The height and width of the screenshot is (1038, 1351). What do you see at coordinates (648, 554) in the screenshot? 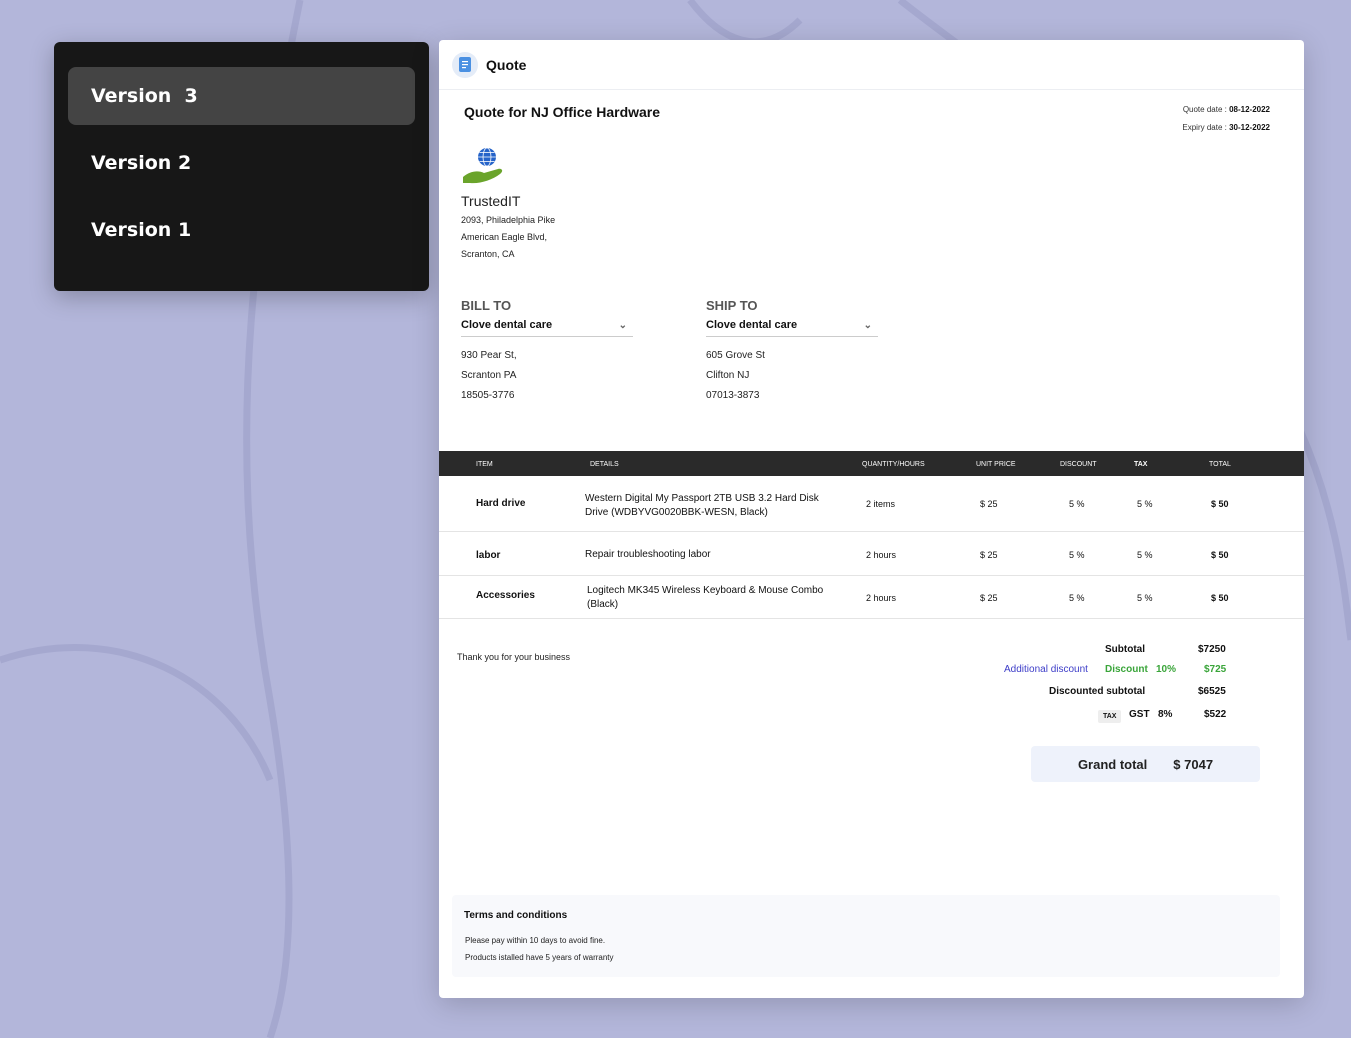
I see `cell-details: Repair troubleshooting labor` at bounding box center [648, 554].